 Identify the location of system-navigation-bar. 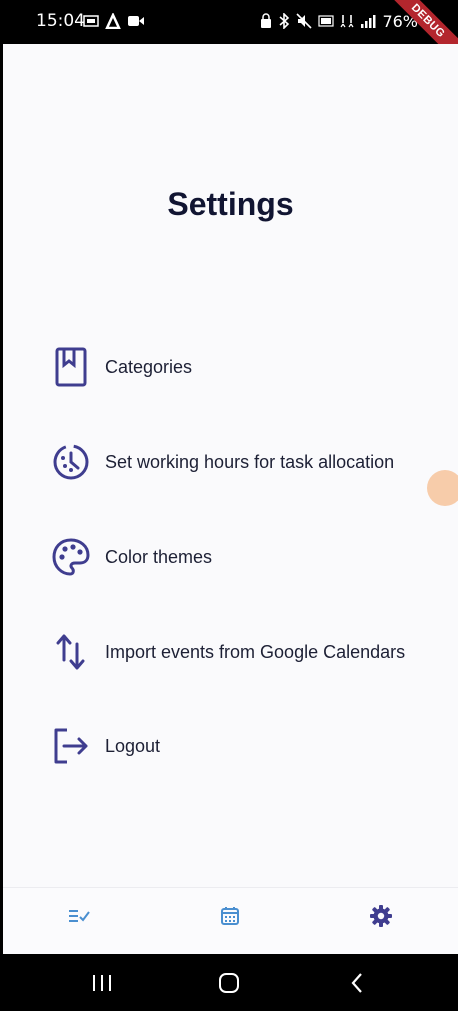
(229, 982).